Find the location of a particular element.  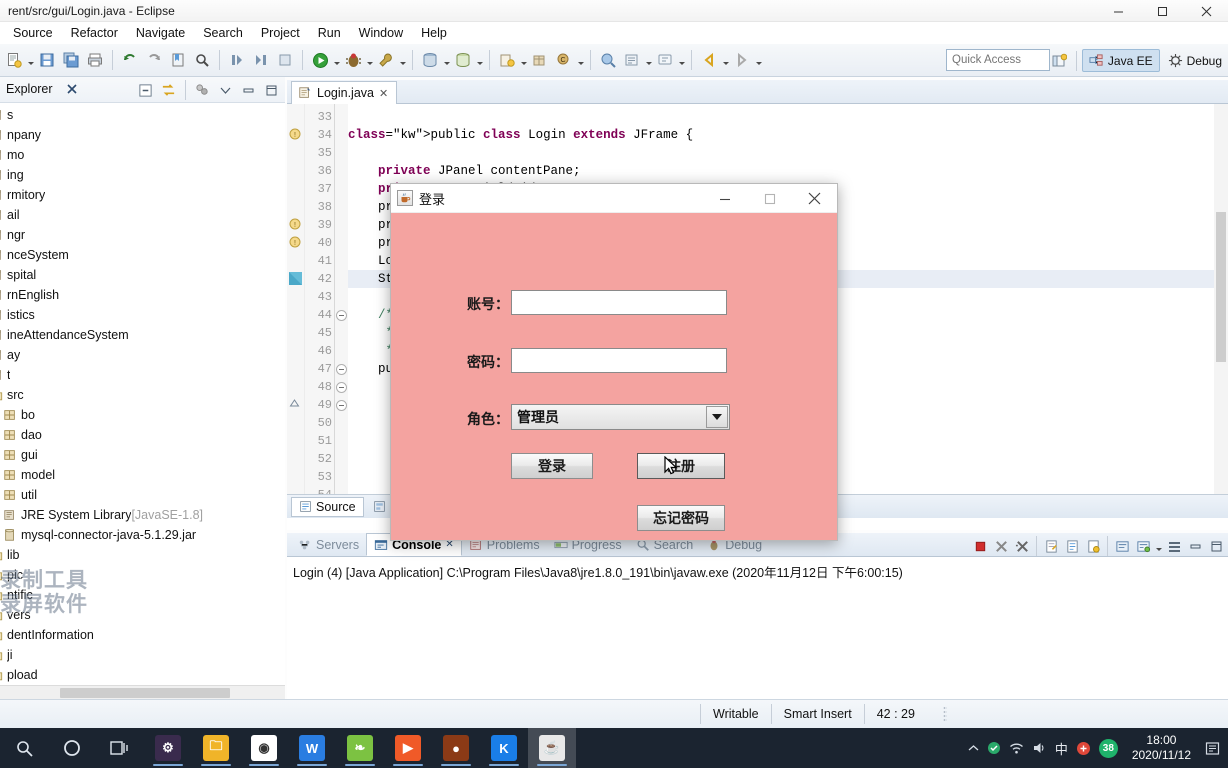

new-icon is located at coordinates (14, 60).